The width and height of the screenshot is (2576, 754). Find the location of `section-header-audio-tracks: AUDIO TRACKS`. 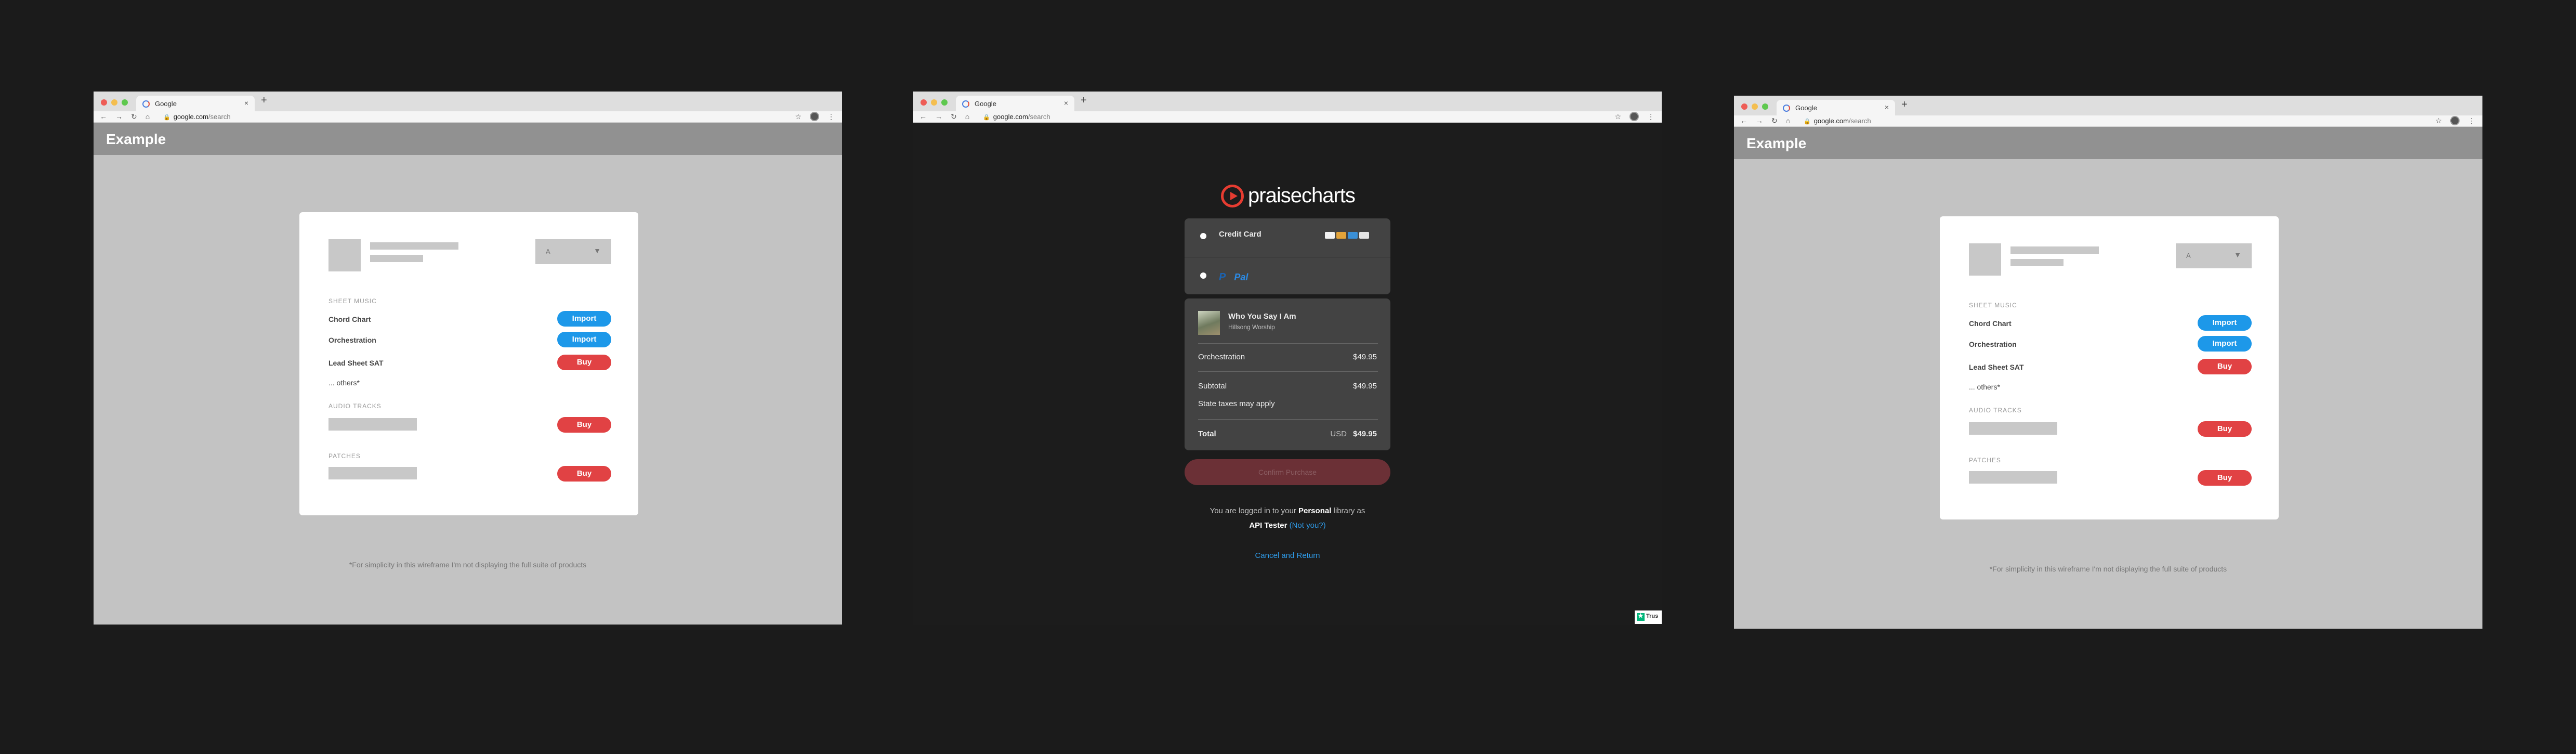

section-header-audio-tracks: AUDIO TRACKS is located at coordinates (355, 406).